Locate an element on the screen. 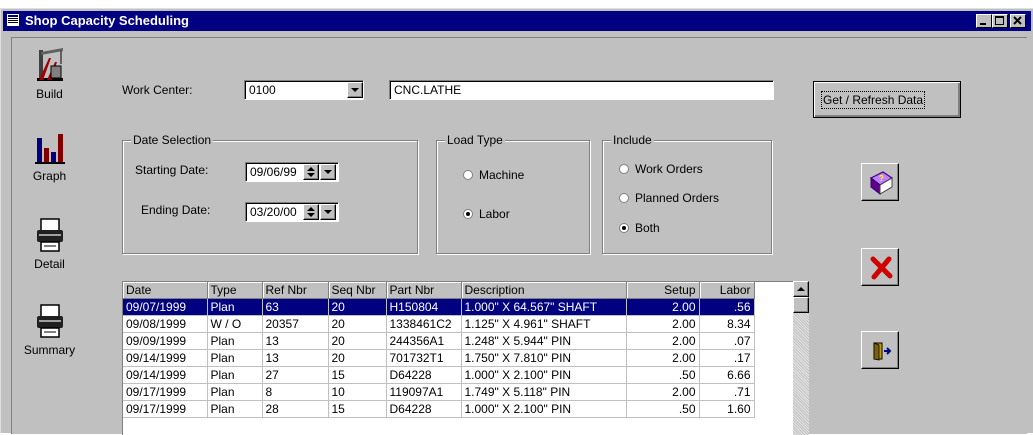  cell-description: 1.749" X 5.118" PIN is located at coordinates (544, 392).